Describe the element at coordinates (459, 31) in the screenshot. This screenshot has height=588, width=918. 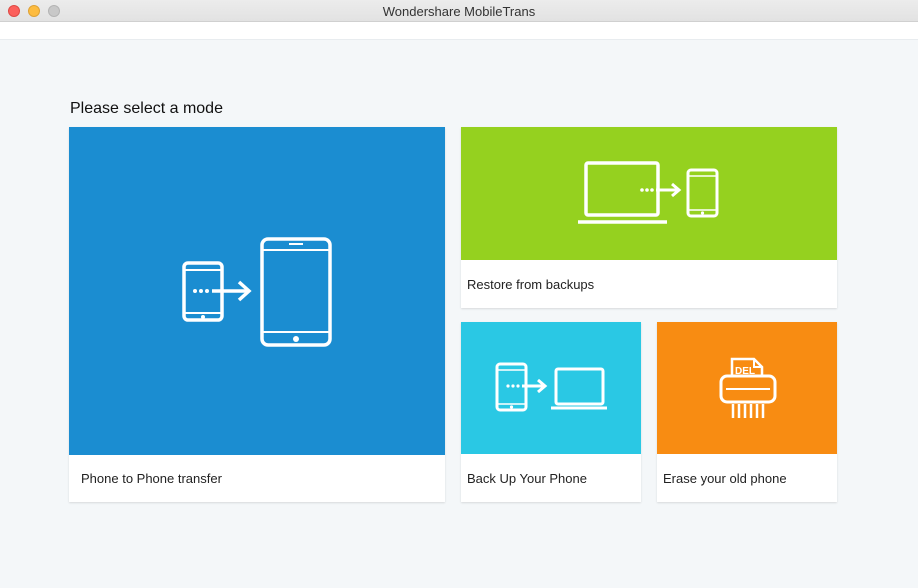
I see `toolbar-strip` at that location.